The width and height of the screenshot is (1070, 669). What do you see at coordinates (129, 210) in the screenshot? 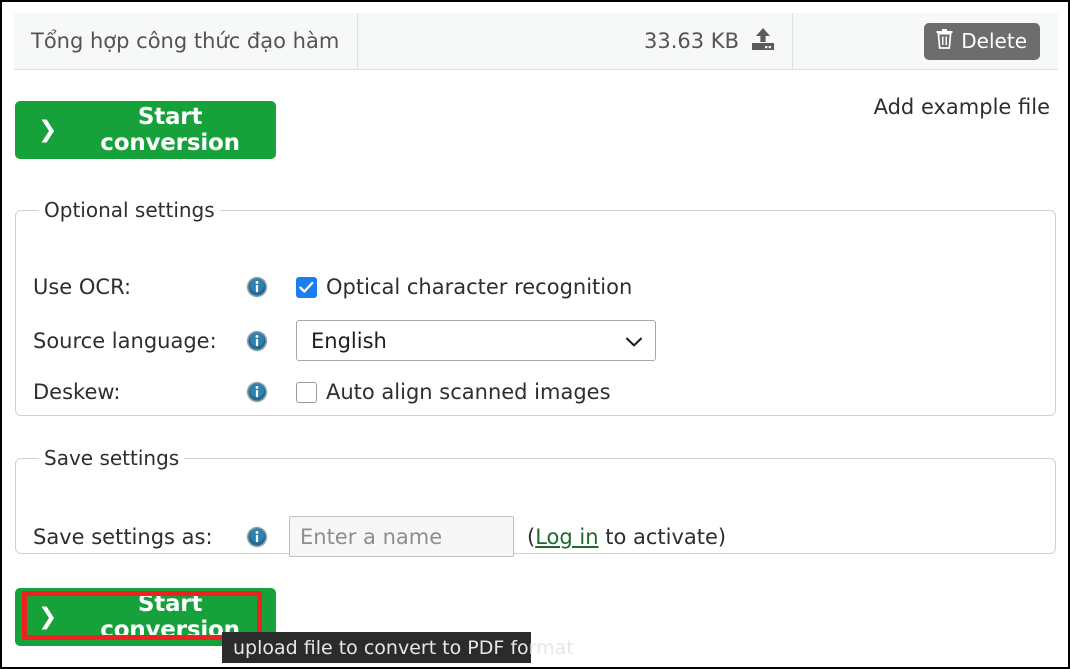
I see `optional-settings-legend: Optional settings` at bounding box center [129, 210].